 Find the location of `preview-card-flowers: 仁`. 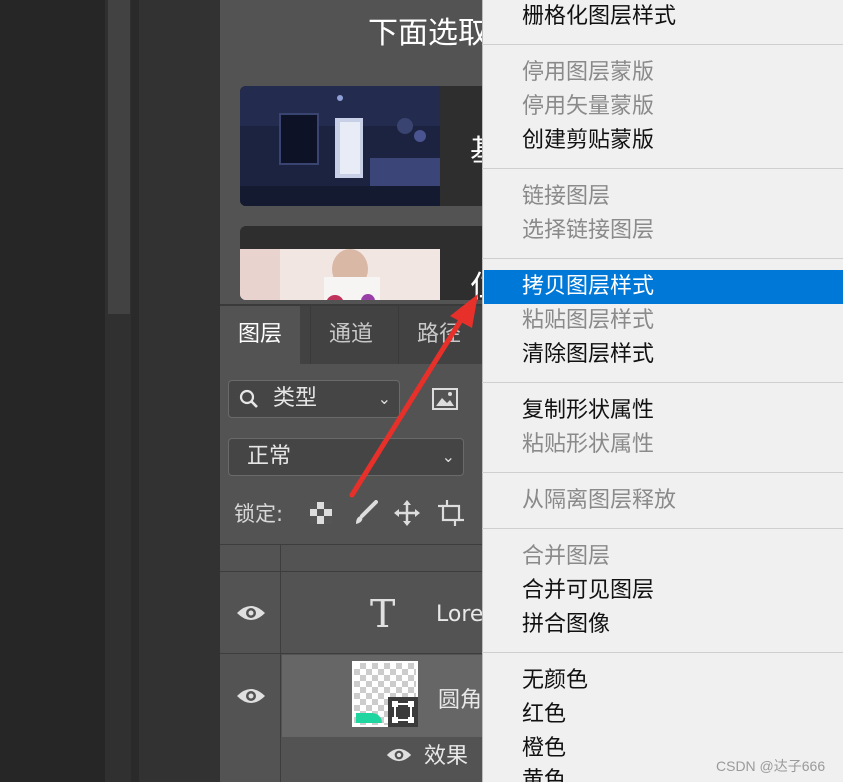

preview-card-flowers: 仁 is located at coordinates (361, 263).